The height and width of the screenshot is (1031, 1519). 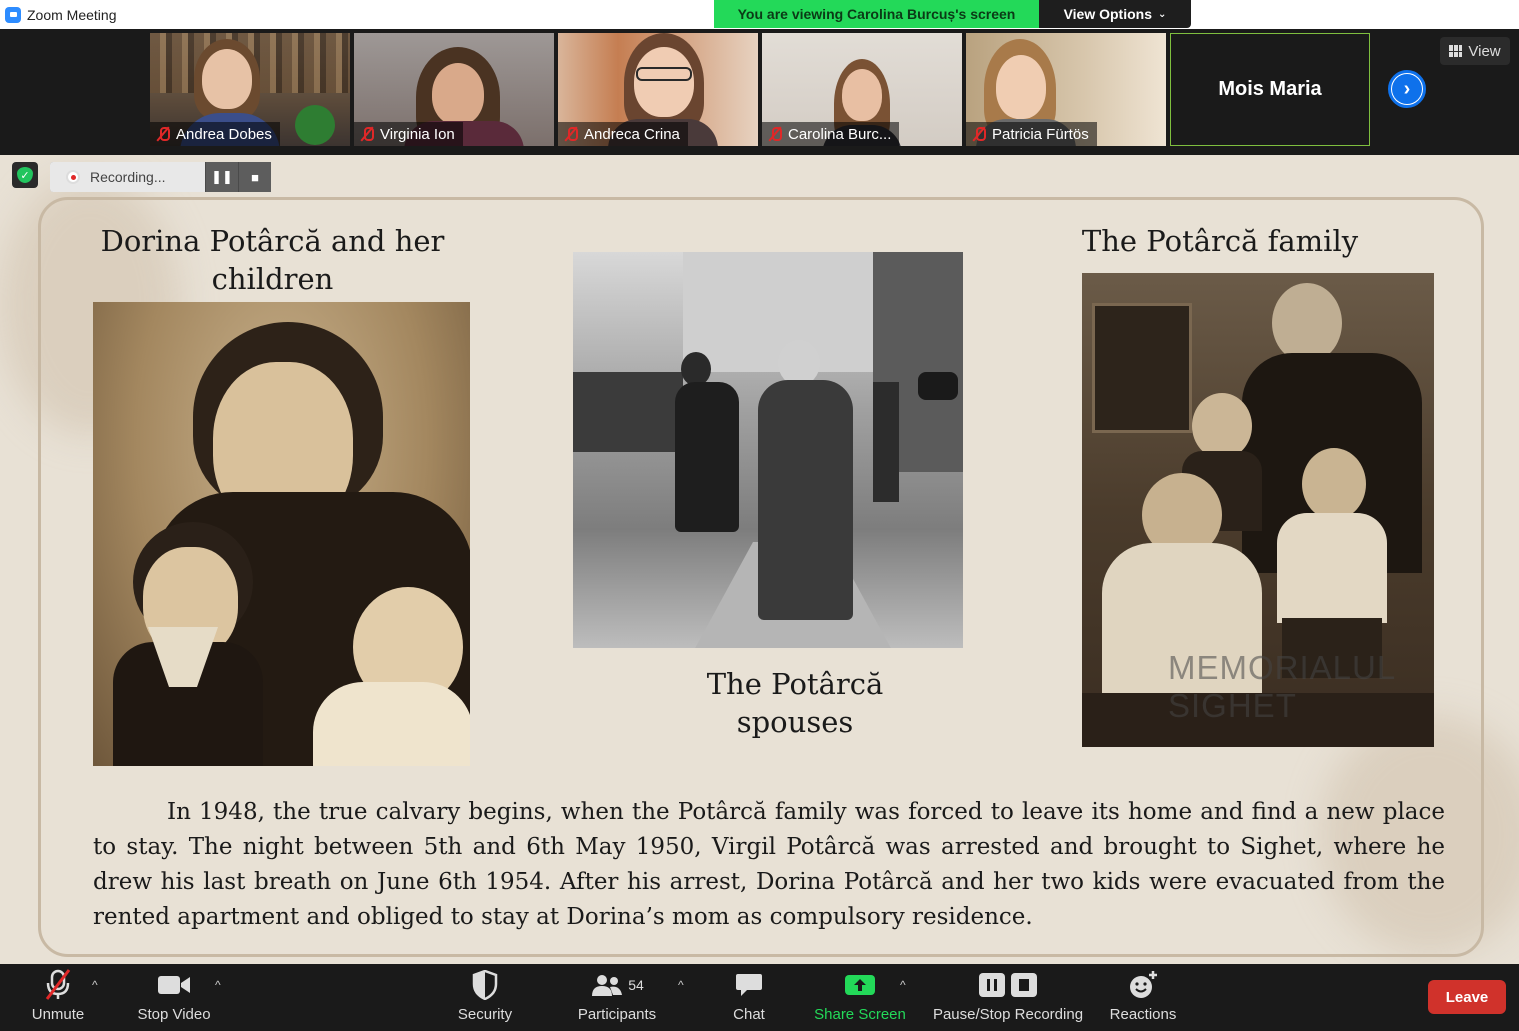 I want to click on stop-icon: ■, so click(x=255, y=177).